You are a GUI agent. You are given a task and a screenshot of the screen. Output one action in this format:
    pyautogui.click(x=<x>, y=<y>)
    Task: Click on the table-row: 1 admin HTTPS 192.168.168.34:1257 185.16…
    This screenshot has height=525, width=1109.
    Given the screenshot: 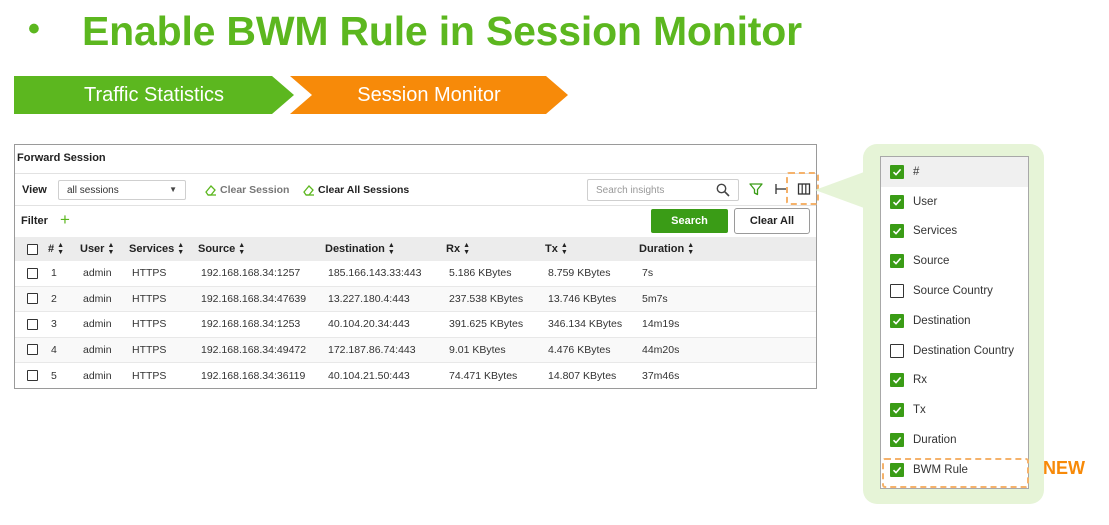 What is the action you would take?
    pyautogui.click(x=415, y=274)
    